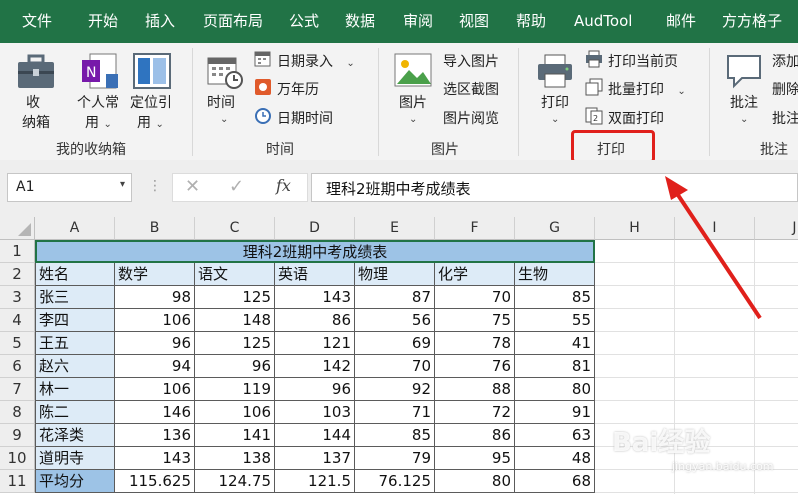 This screenshot has height=494, width=798. Describe the element at coordinates (395, 412) in the screenshot. I see `score-cell: 71` at that location.